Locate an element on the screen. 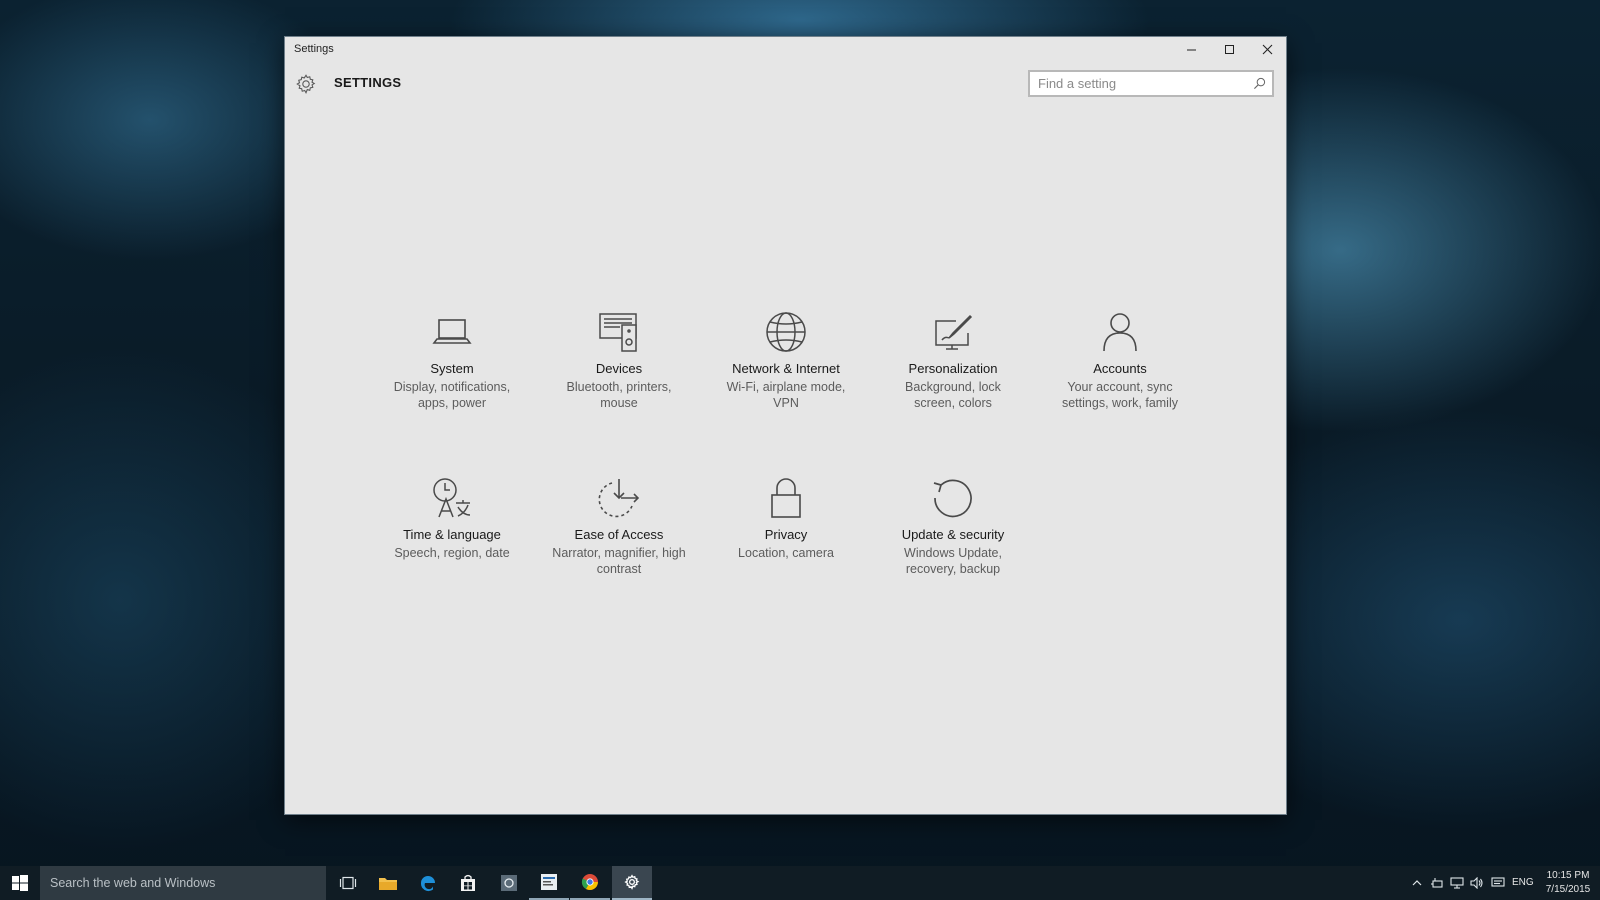 The image size is (1600, 900). lock-icon is located at coordinates (786, 498).